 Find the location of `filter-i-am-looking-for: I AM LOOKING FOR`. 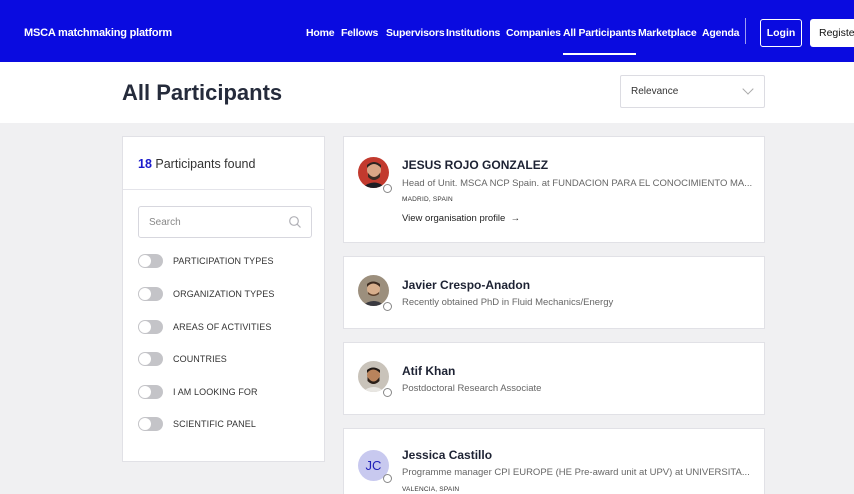

filter-i-am-looking-for: I AM LOOKING FOR is located at coordinates (228, 393).